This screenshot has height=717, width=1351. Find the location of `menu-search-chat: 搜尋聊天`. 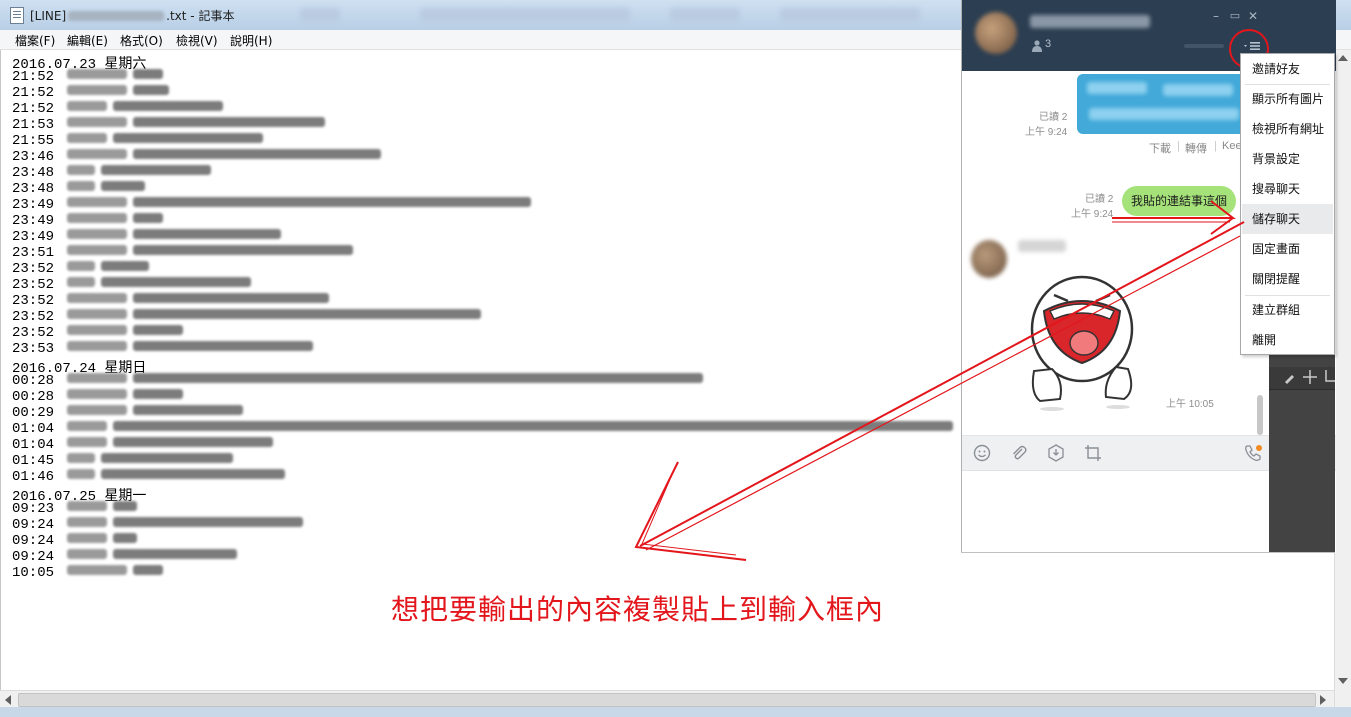

menu-search-chat: 搜尋聊天 is located at coordinates (1287, 189).